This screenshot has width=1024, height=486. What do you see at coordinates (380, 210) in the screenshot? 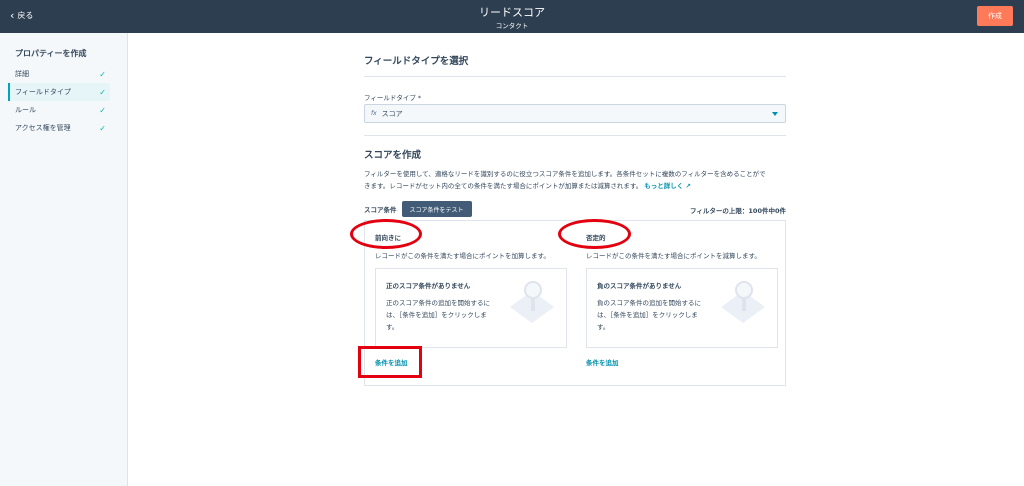
I see `score-conditions-label: スコア条件` at bounding box center [380, 210].